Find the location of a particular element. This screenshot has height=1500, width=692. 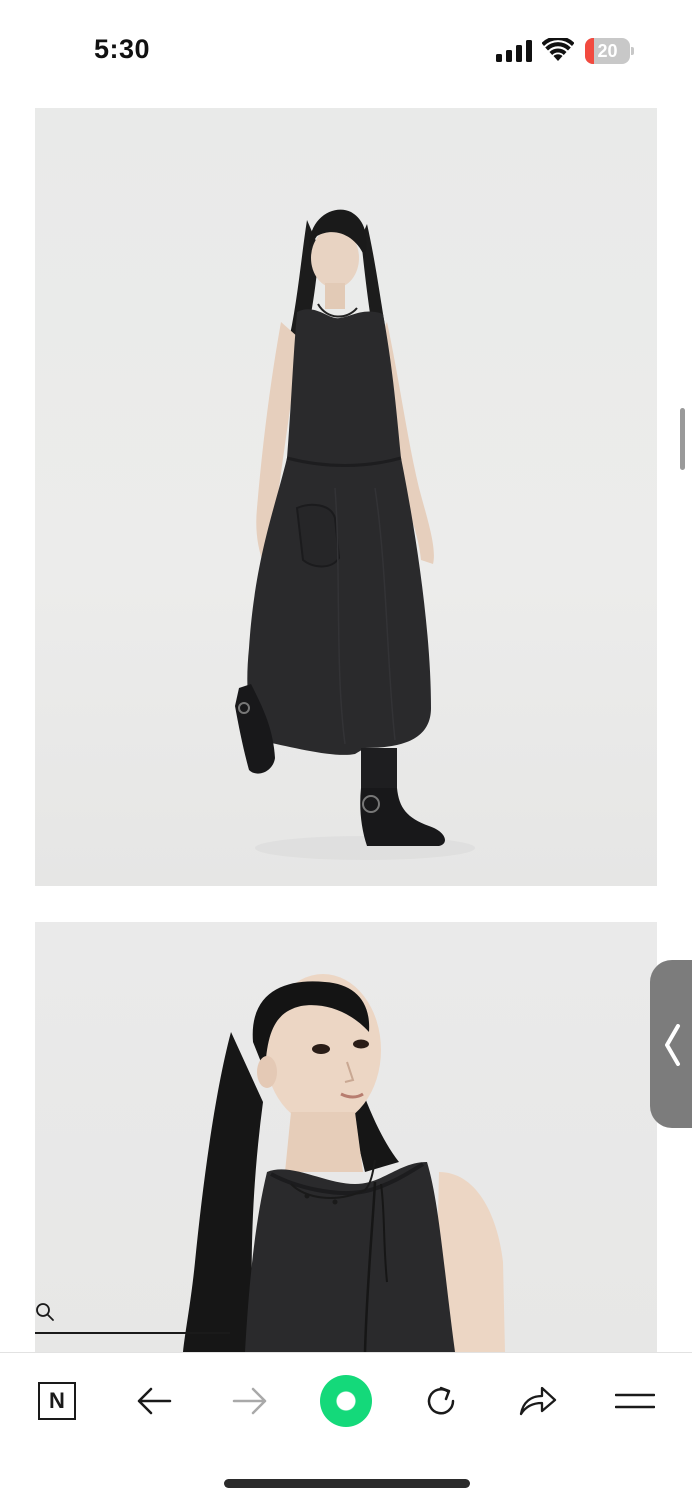

wifi-icon is located at coordinates (558, 49).